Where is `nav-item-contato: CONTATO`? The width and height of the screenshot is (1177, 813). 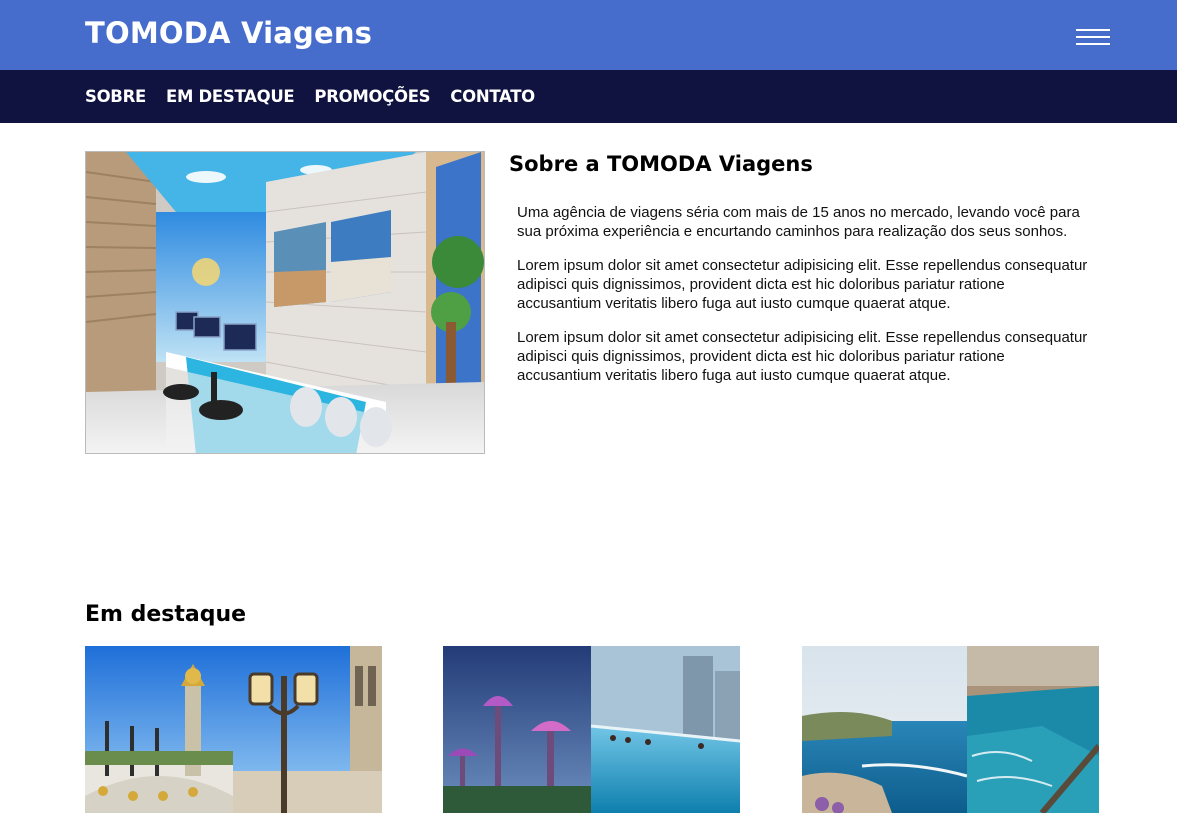 nav-item-contato: CONTATO is located at coordinates (492, 97).